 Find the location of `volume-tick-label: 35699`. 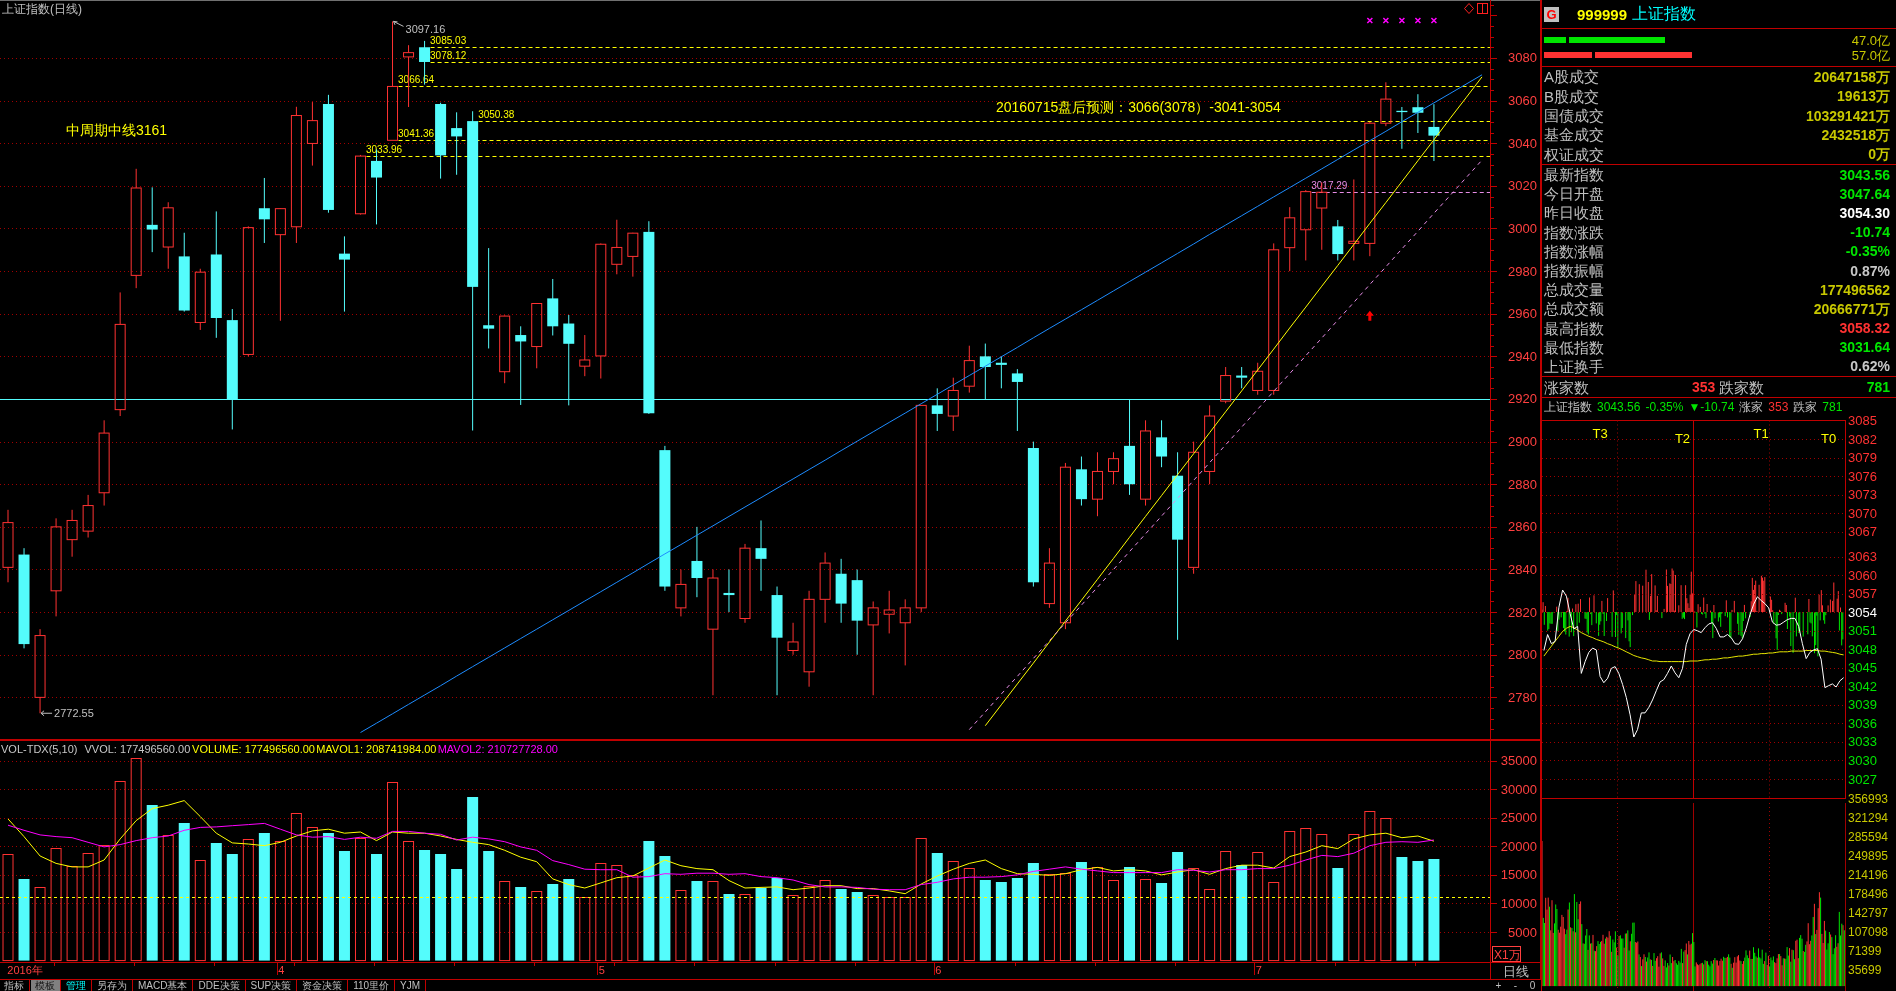

volume-tick-label: 35699 is located at coordinates (1865, 969).